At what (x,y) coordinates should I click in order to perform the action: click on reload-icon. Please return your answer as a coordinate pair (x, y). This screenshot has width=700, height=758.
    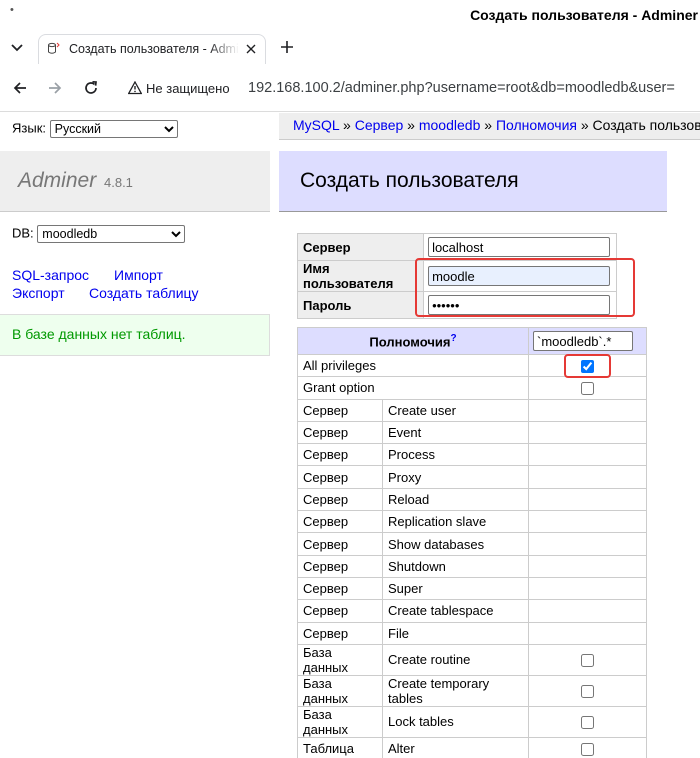
    Looking at the image, I should click on (91, 88).